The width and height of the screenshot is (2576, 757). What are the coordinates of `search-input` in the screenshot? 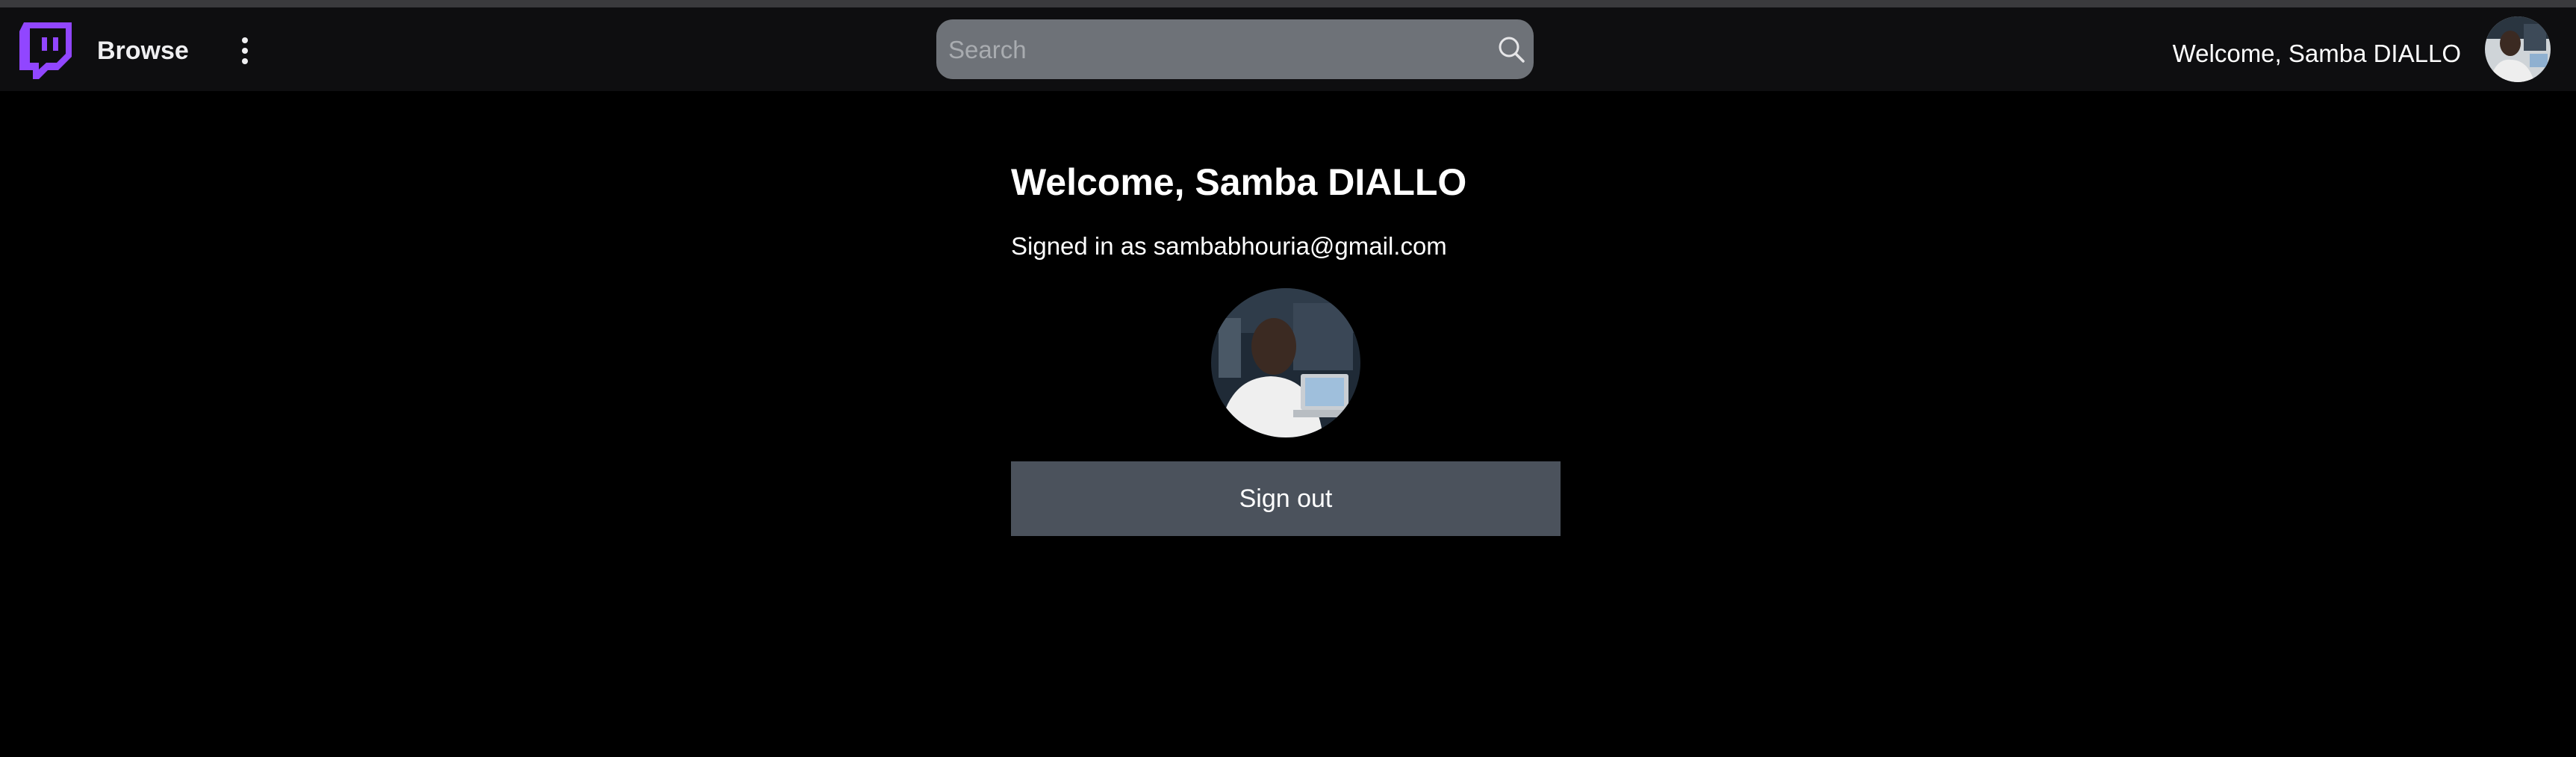 It's located at (1209, 50).